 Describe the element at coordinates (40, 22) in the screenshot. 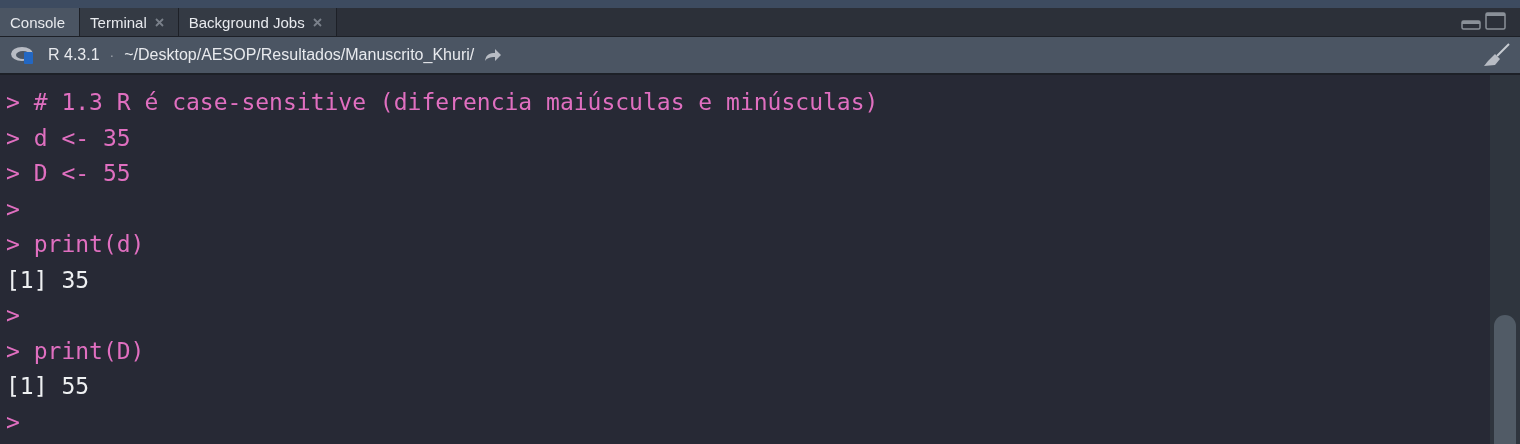

I see `tab: Console` at that location.